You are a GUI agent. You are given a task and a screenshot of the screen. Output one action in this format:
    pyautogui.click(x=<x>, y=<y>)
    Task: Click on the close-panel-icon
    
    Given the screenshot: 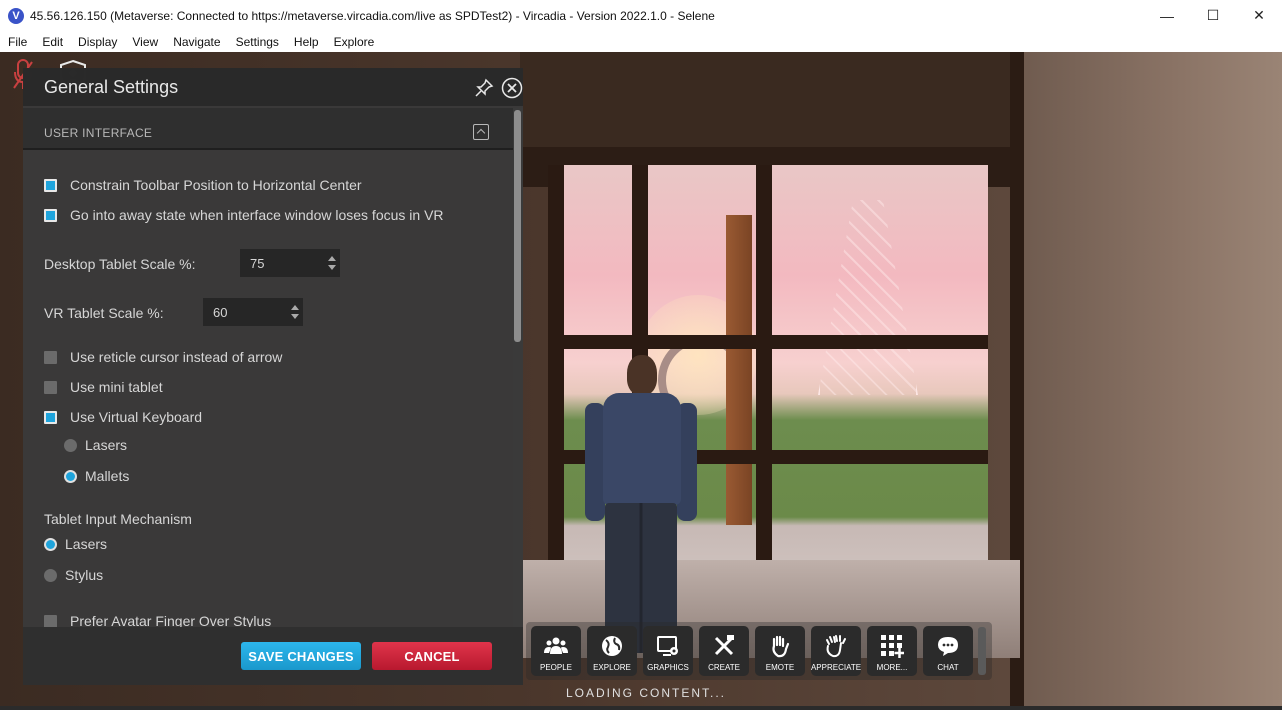 What is the action you would take?
    pyautogui.click(x=512, y=88)
    